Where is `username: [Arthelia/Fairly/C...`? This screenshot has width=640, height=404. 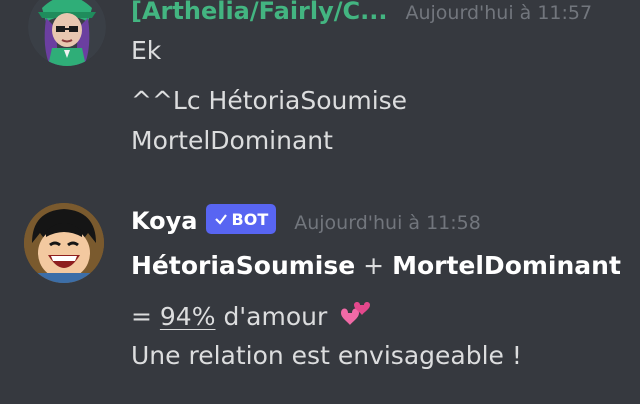 username: [Arthelia/Fairly/C... is located at coordinates (259, 12).